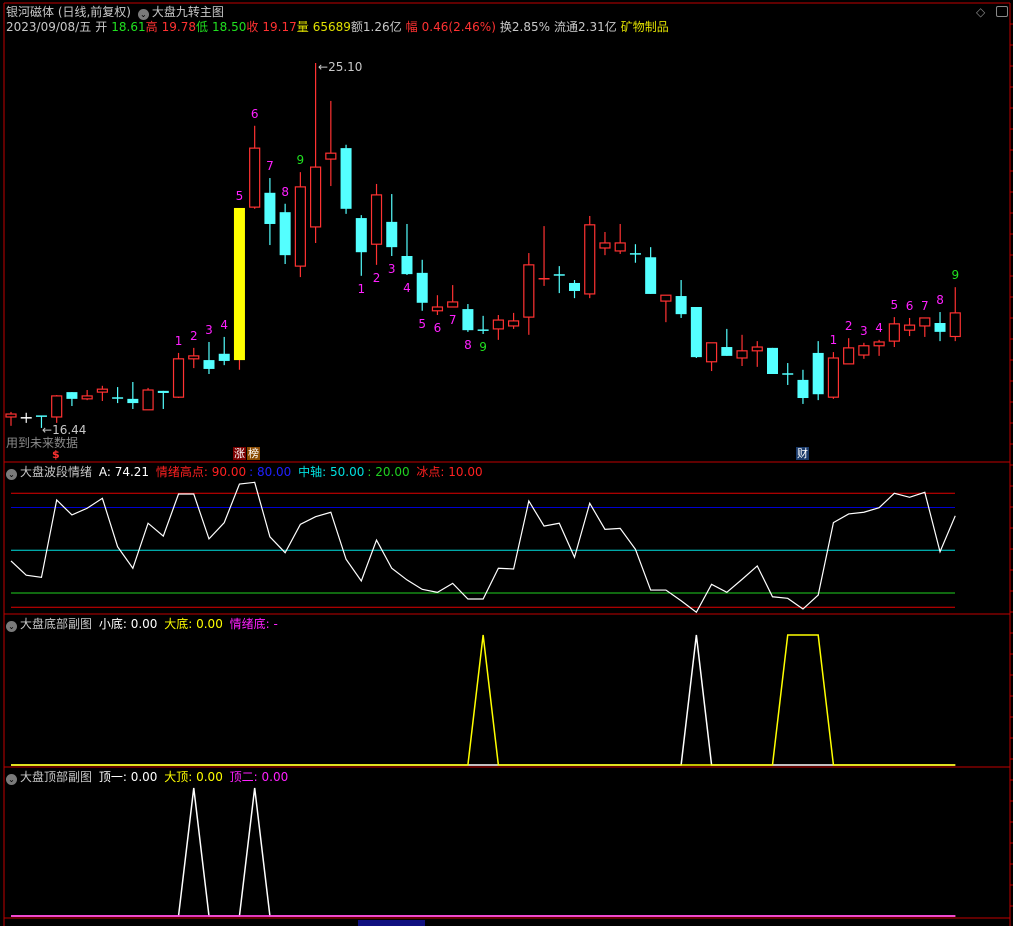 The width and height of the screenshot is (1013, 926). I want to click on info-item: 幅, so click(411, 27).